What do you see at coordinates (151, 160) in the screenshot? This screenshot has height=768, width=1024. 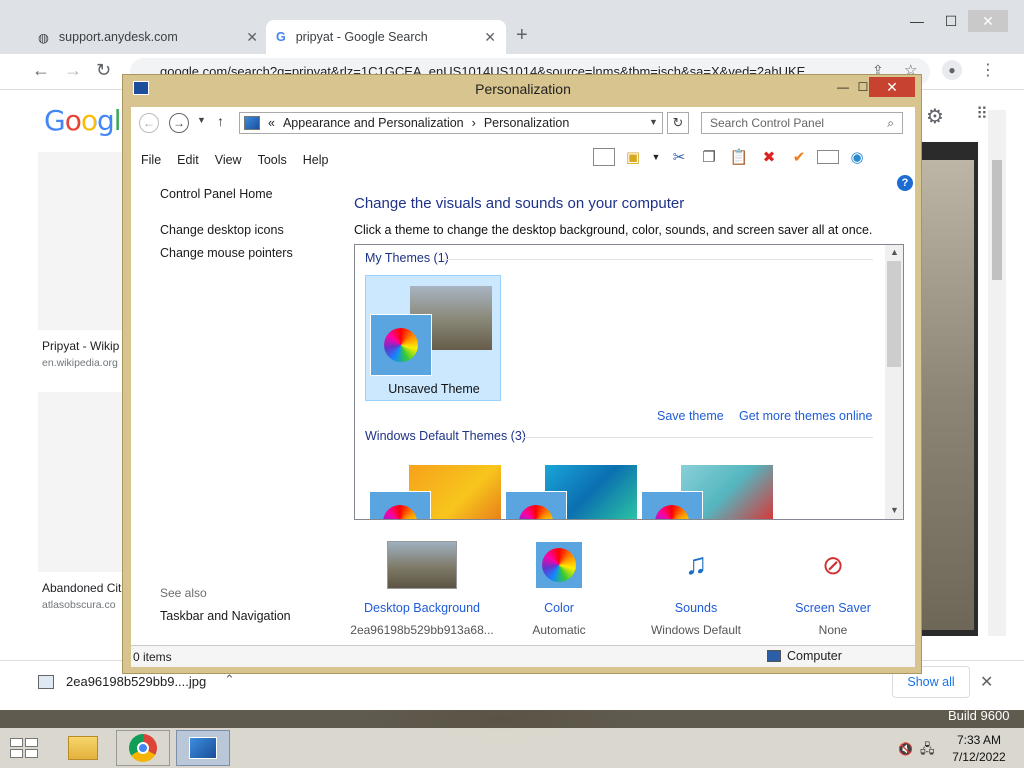 I see `menu-file: File` at bounding box center [151, 160].